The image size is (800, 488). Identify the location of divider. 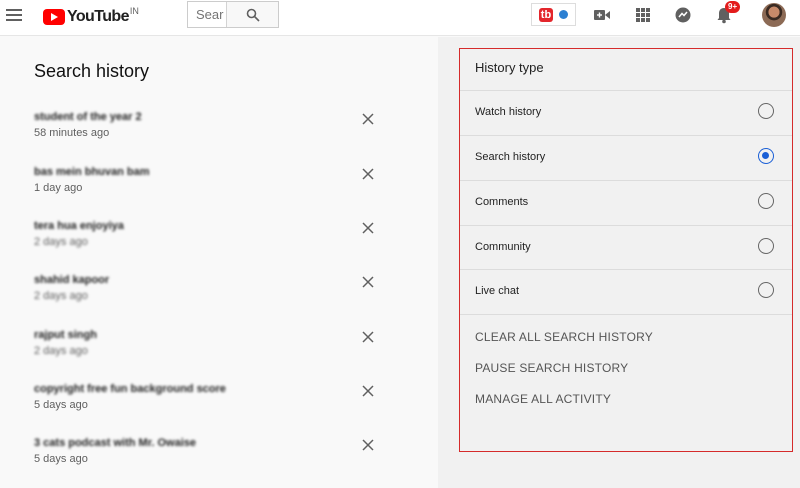
(626, 314).